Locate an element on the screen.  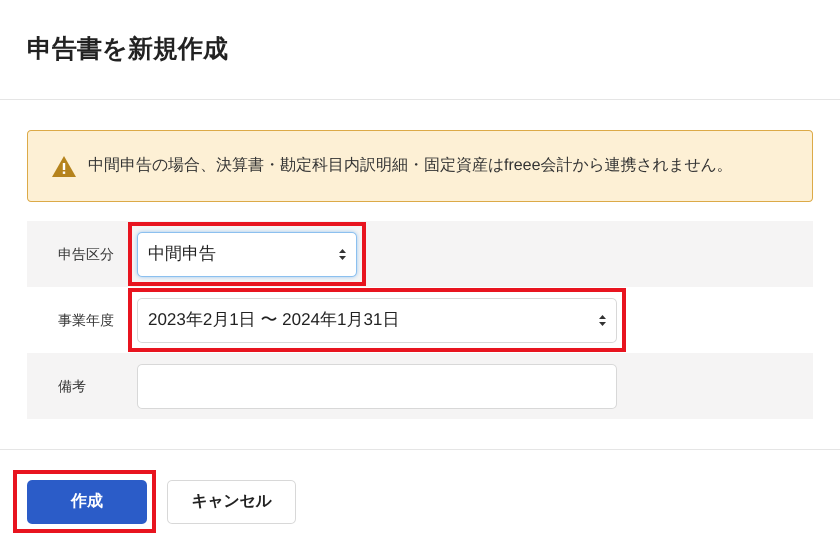
field-label: 申告区分 is located at coordinates (86, 254).